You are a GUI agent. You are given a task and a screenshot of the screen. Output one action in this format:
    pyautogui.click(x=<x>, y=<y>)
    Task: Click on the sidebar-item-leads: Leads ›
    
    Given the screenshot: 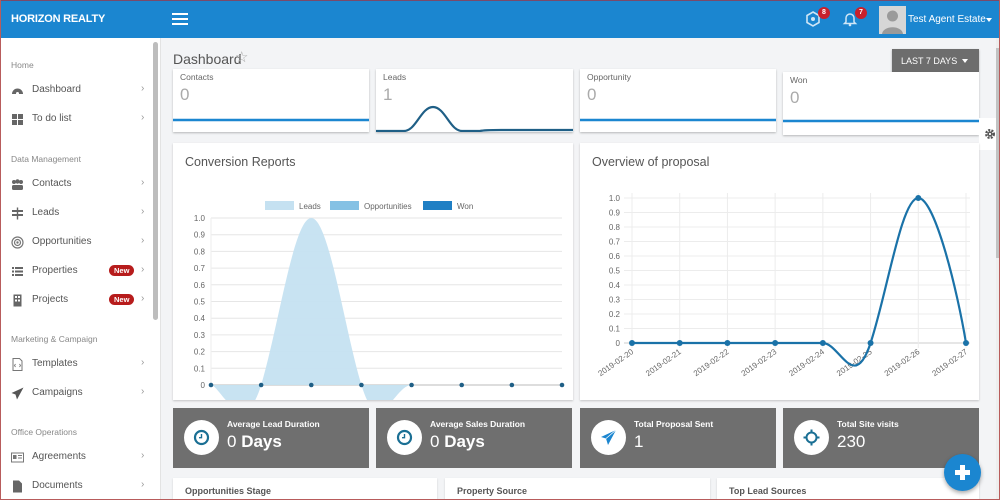 What is the action you would take?
    pyautogui.click(x=76, y=214)
    